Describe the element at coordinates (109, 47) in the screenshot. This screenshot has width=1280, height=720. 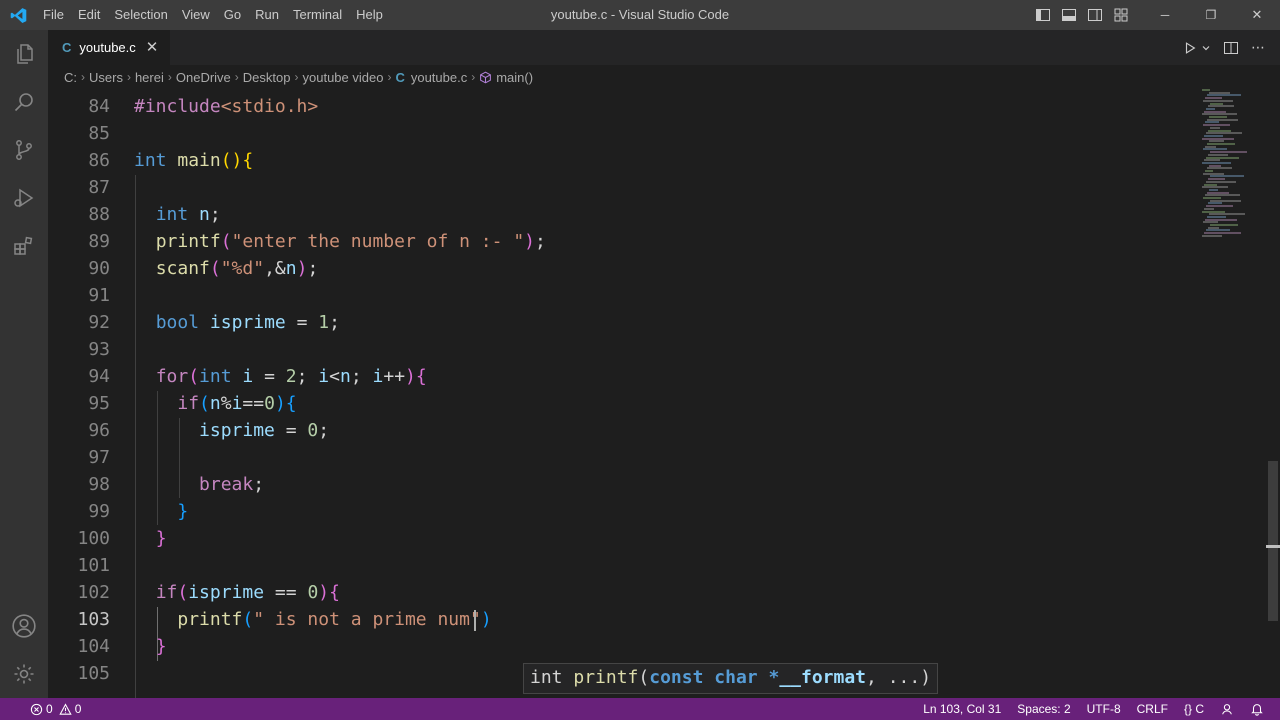
I see `tab-youtube-c: C youtube.c ✕` at that location.